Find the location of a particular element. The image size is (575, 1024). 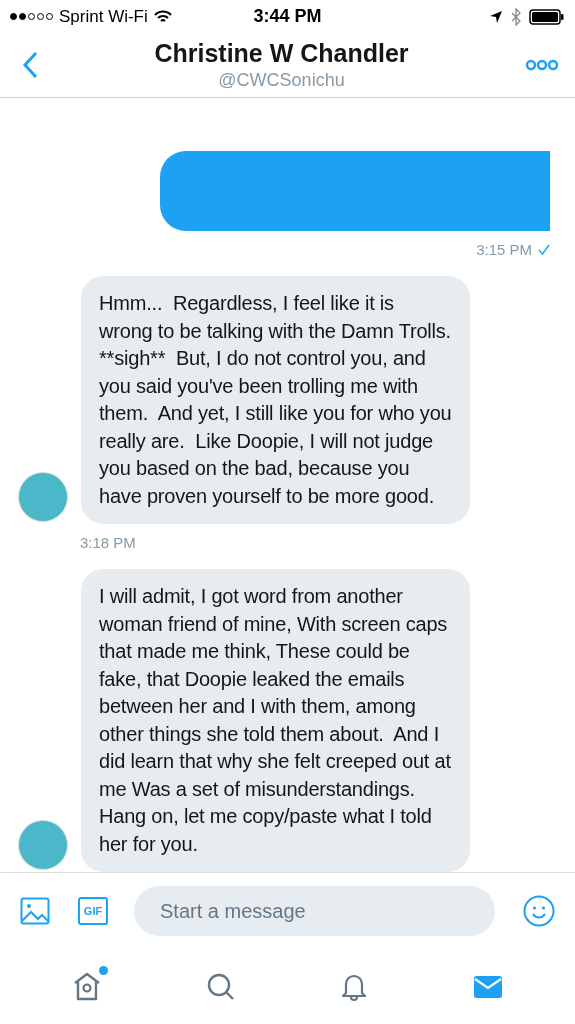

more-button is located at coordinates (542, 65).